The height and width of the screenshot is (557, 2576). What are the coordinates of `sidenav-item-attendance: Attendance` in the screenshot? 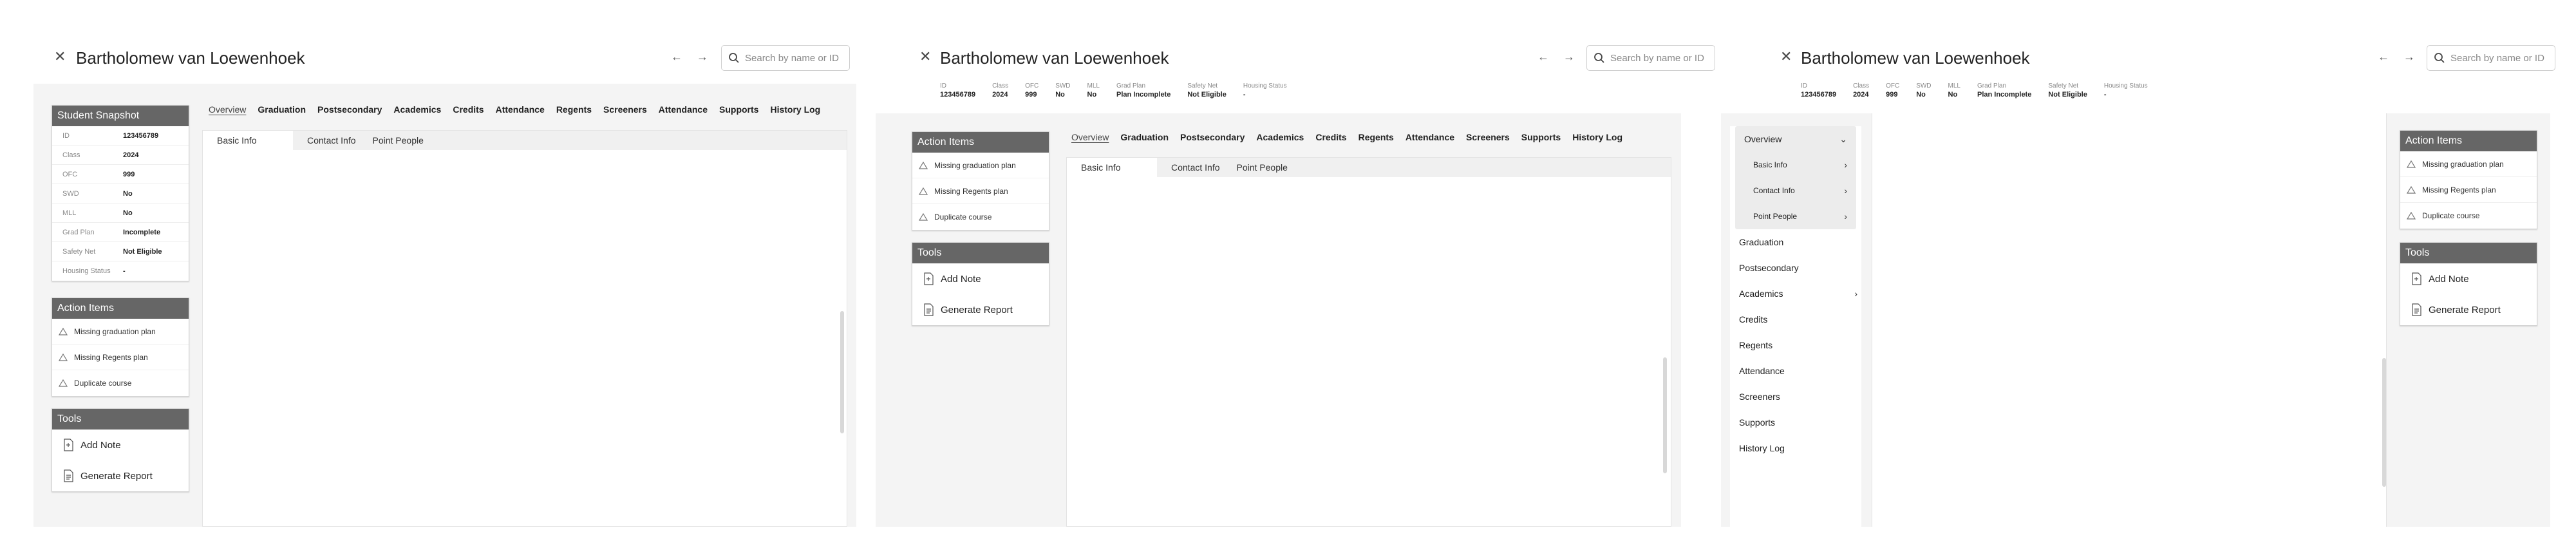 It's located at (1795, 371).